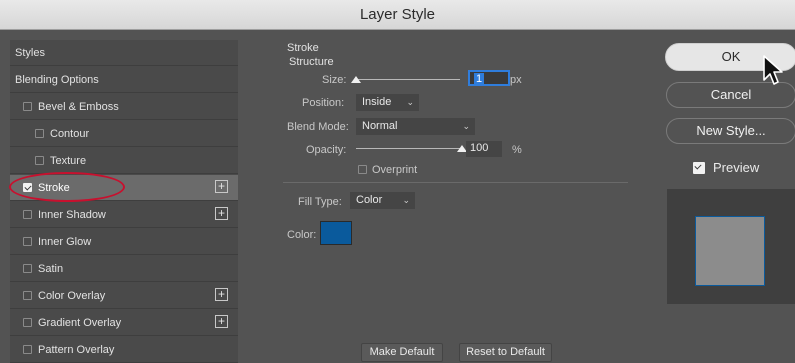 The height and width of the screenshot is (363, 795). I want to click on section-divider, so click(455, 182).